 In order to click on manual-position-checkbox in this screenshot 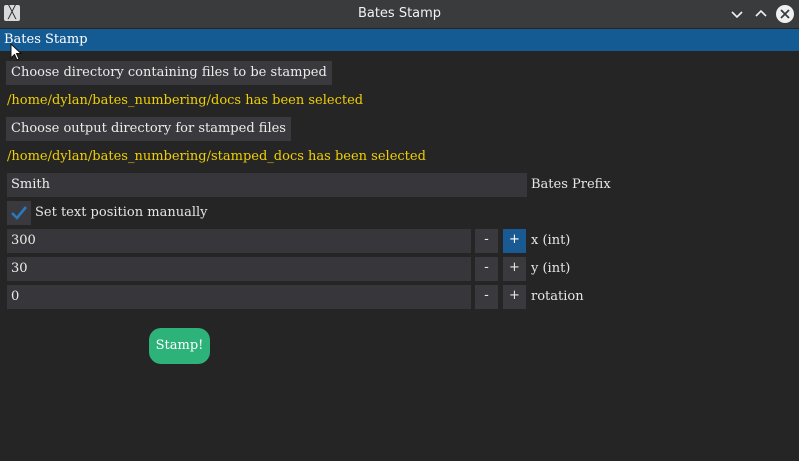, I will do `click(19, 213)`.